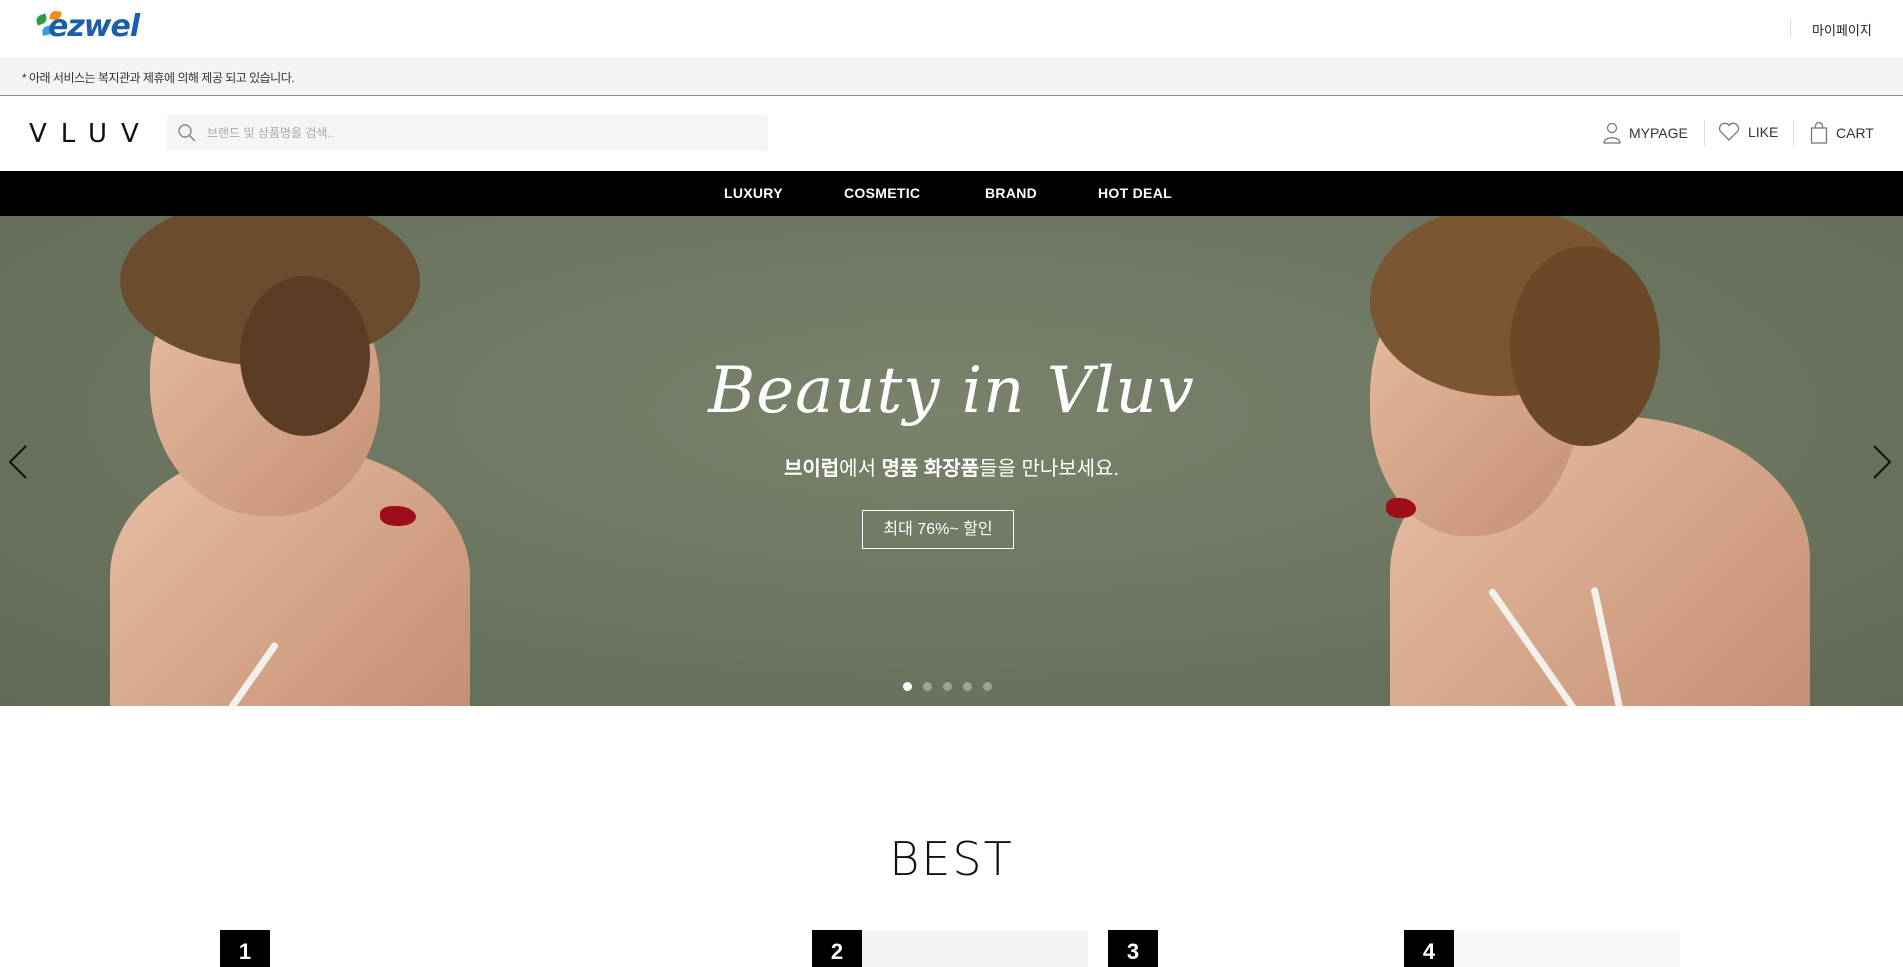  What do you see at coordinates (1819, 133) in the screenshot?
I see `shopping-bag-icon` at bounding box center [1819, 133].